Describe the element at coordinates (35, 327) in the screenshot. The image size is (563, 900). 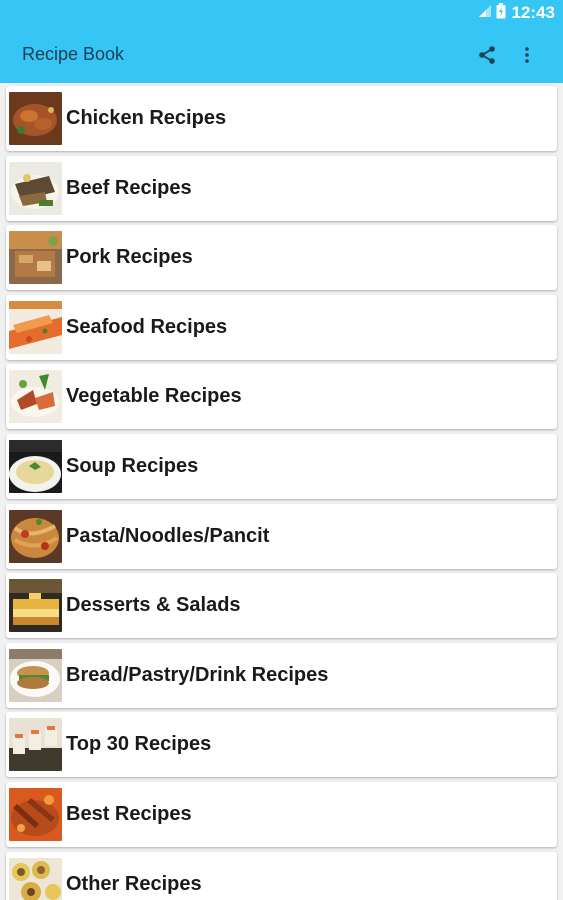
I see `seafood-dish-thumbnail` at that location.